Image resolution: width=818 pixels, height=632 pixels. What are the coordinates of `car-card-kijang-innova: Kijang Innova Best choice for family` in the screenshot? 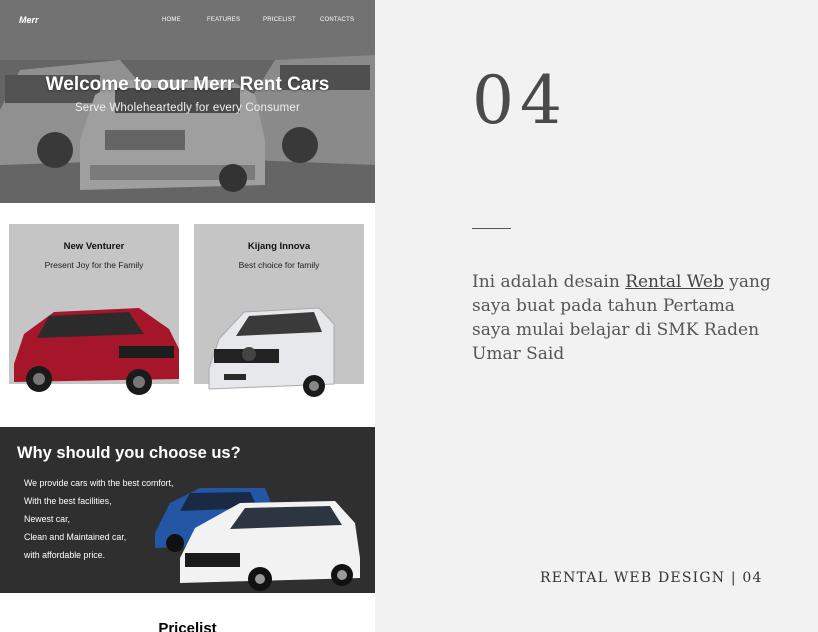 It's located at (279, 310).